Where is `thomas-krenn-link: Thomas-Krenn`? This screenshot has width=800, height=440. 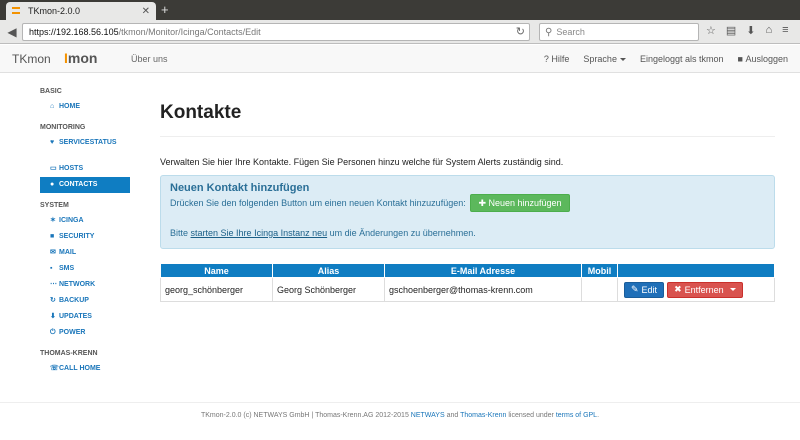 thomas-krenn-link: Thomas-Krenn is located at coordinates (483, 415).